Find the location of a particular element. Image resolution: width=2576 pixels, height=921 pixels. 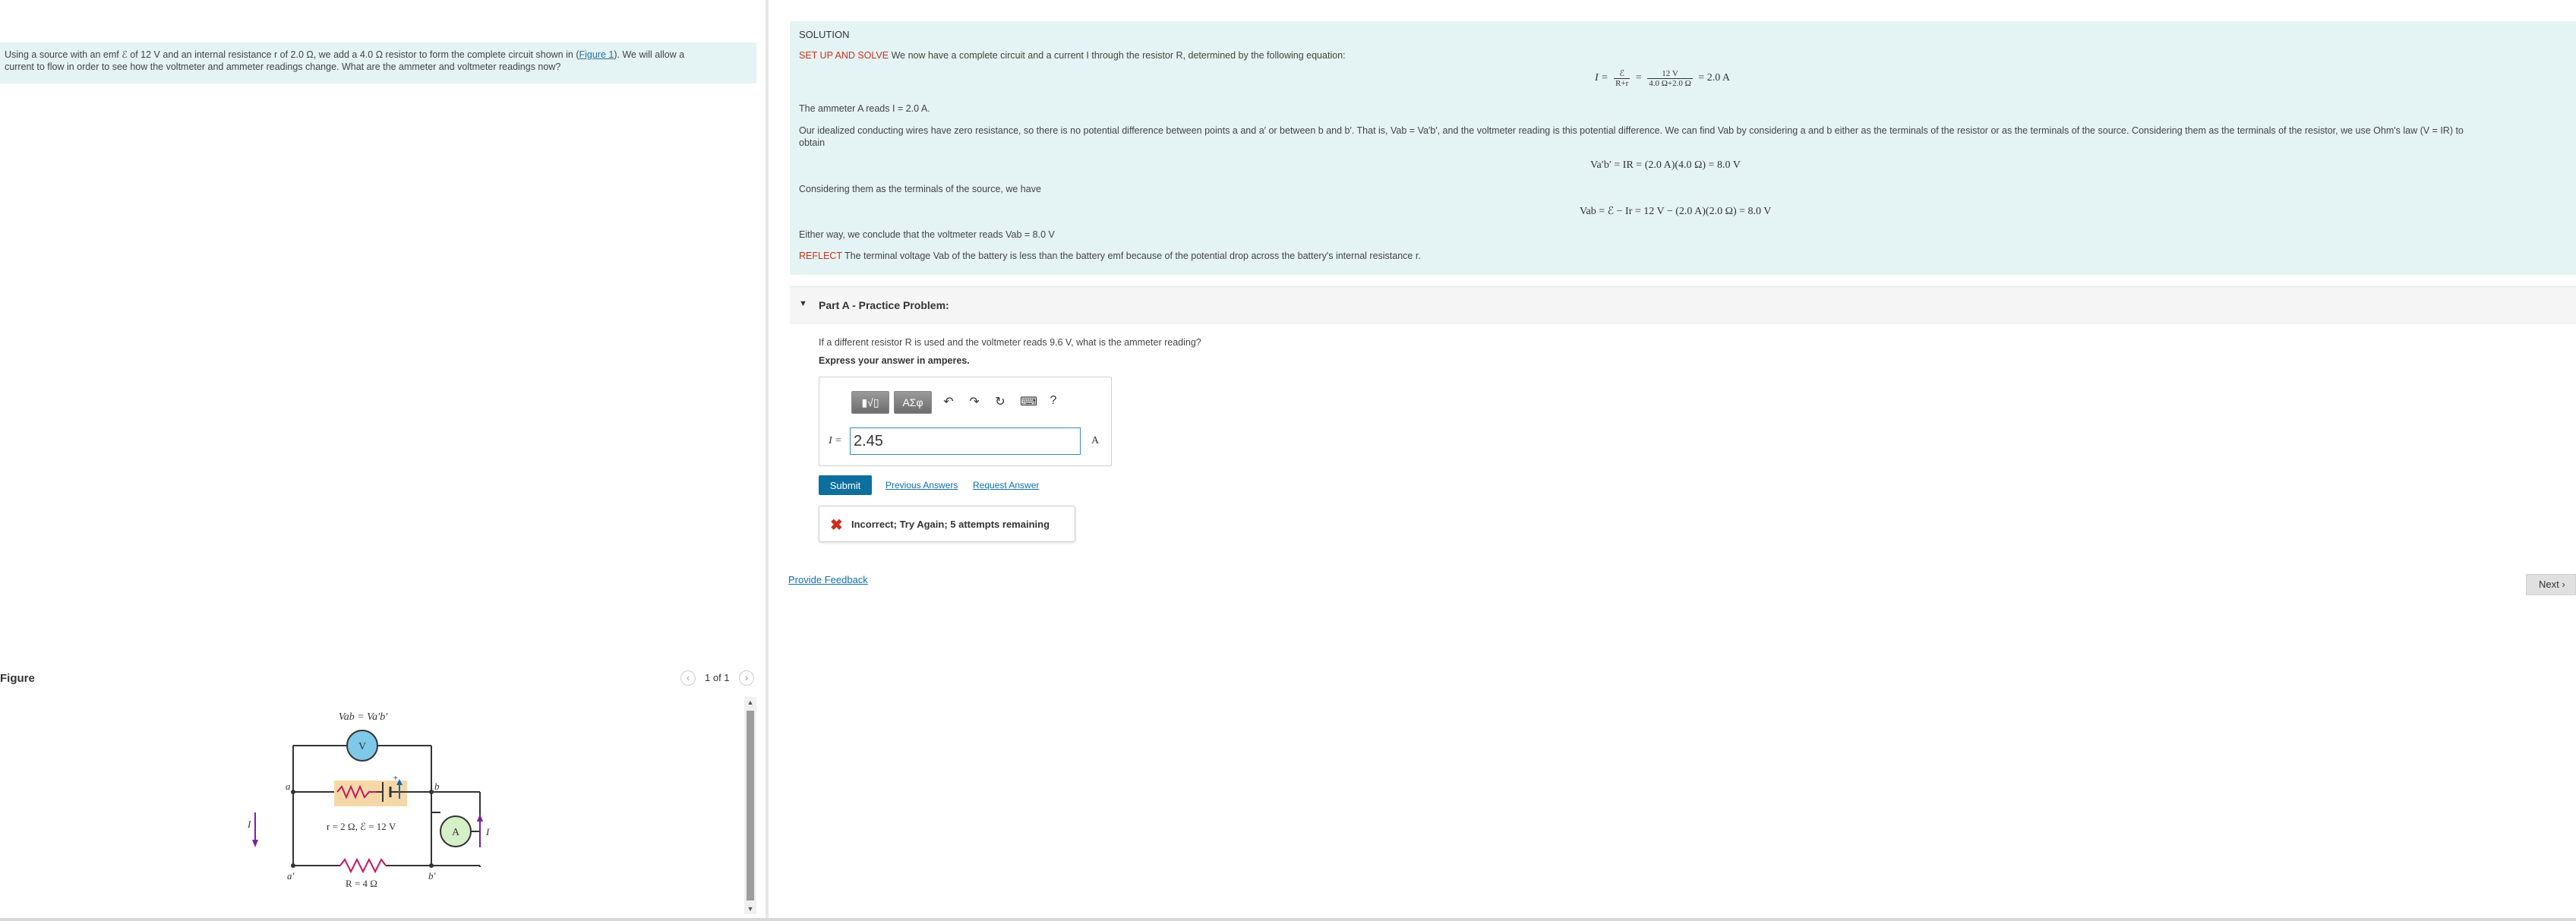

undo-icon: ↶ is located at coordinates (948, 401).